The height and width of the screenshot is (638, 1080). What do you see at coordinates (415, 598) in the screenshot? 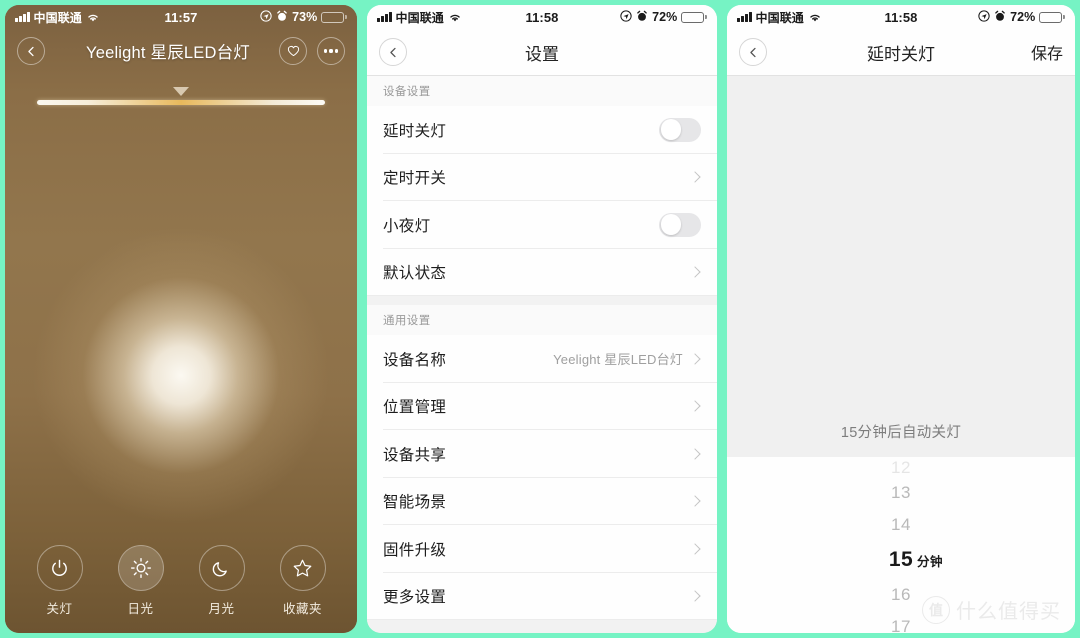
I see `row-label: 更多设置` at bounding box center [415, 598].